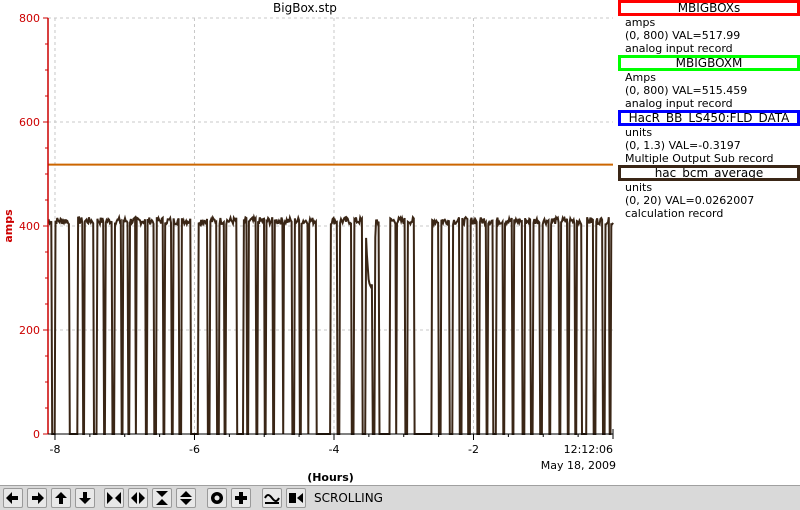 The image size is (800, 510). What do you see at coordinates (29, 330) in the screenshot?
I see `y-tick-label: 200` at bounding box center [29, 330].